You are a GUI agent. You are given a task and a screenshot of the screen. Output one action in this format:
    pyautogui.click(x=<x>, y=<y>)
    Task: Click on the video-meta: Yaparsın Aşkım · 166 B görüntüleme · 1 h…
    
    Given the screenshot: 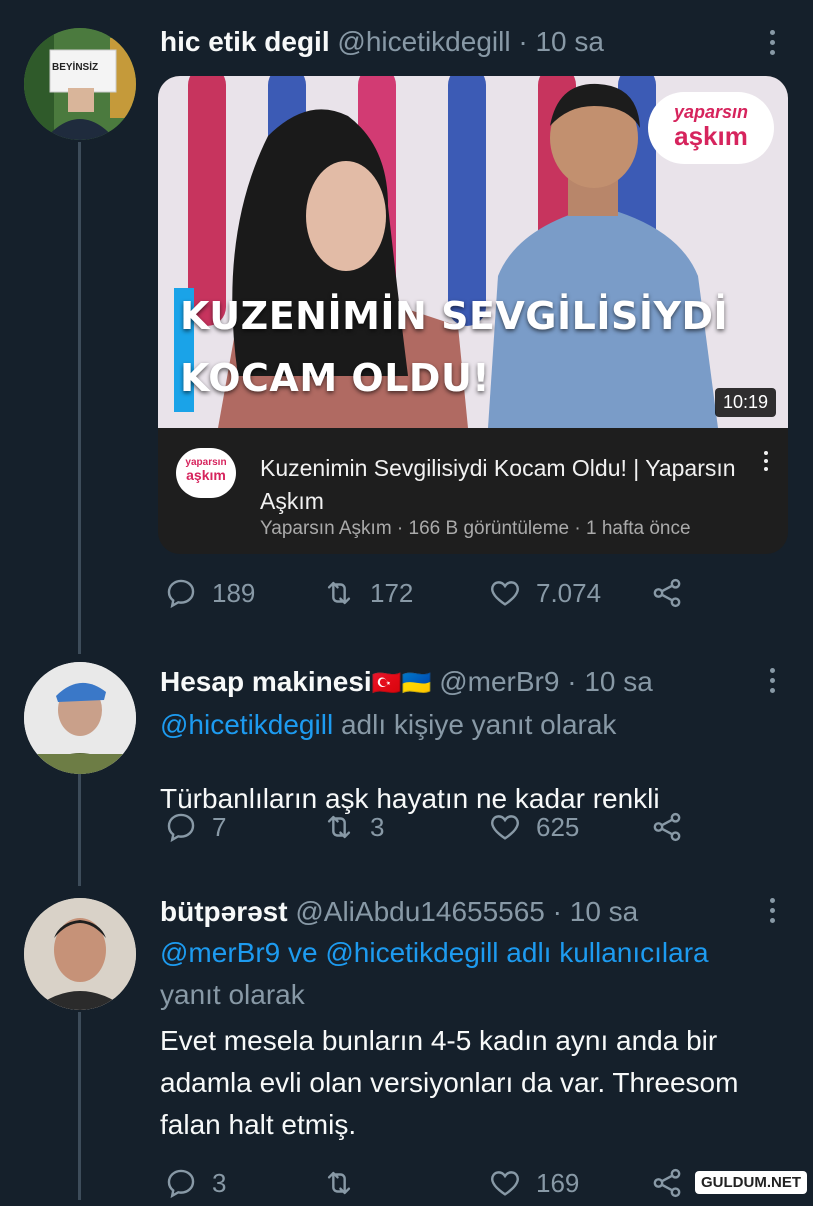 What is the action you would take?
    pyautogui.click(x=475, y=528)
    